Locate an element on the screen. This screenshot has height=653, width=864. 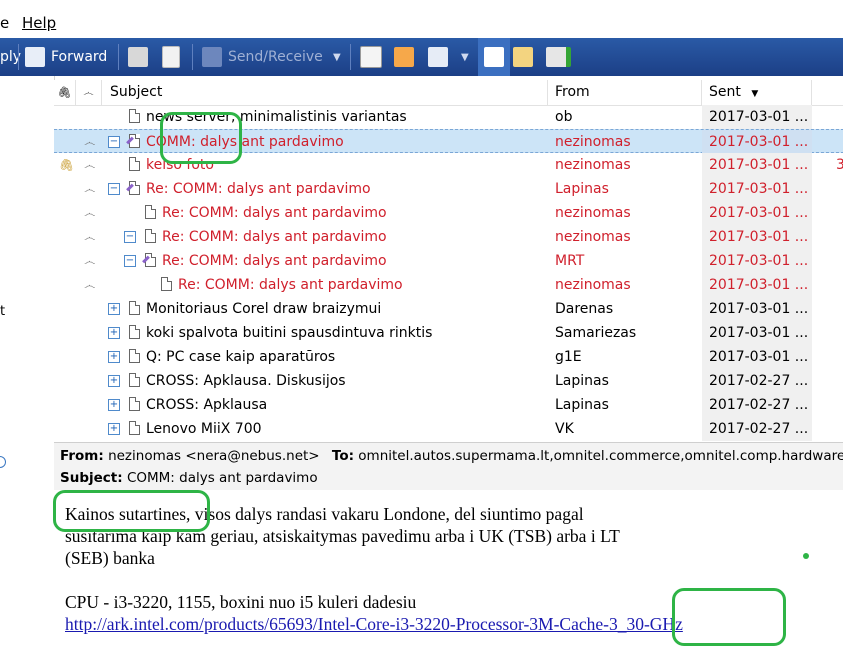
calendar-button is located at coordinates (404, 57).